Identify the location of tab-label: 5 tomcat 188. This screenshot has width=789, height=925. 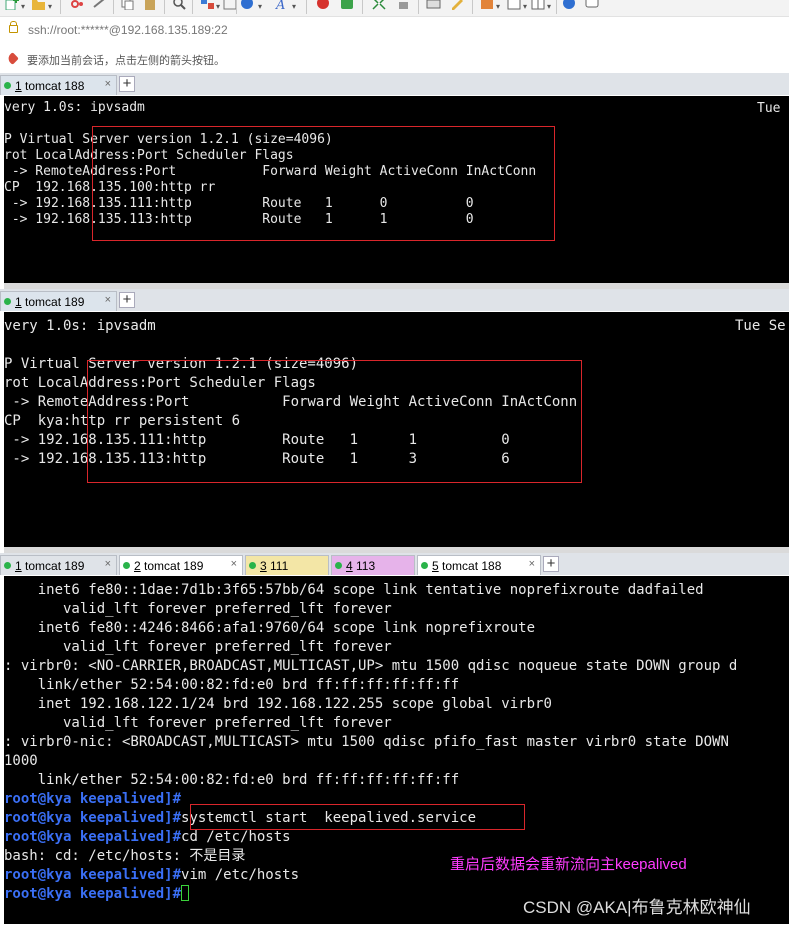
(467, 566).